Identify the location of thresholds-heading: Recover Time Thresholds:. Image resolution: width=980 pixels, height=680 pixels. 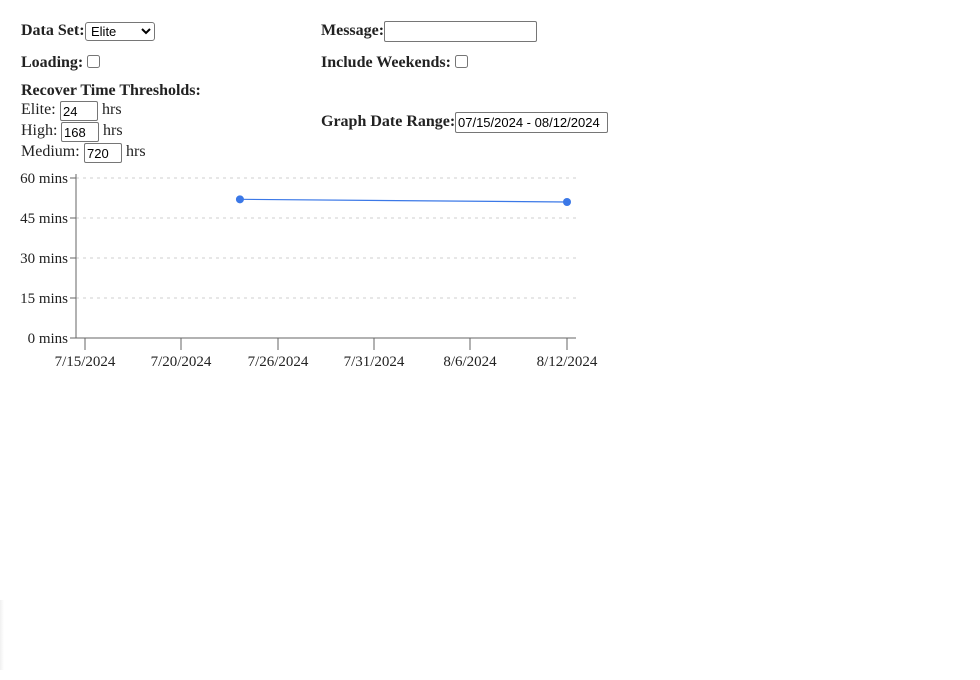
(111, 90).